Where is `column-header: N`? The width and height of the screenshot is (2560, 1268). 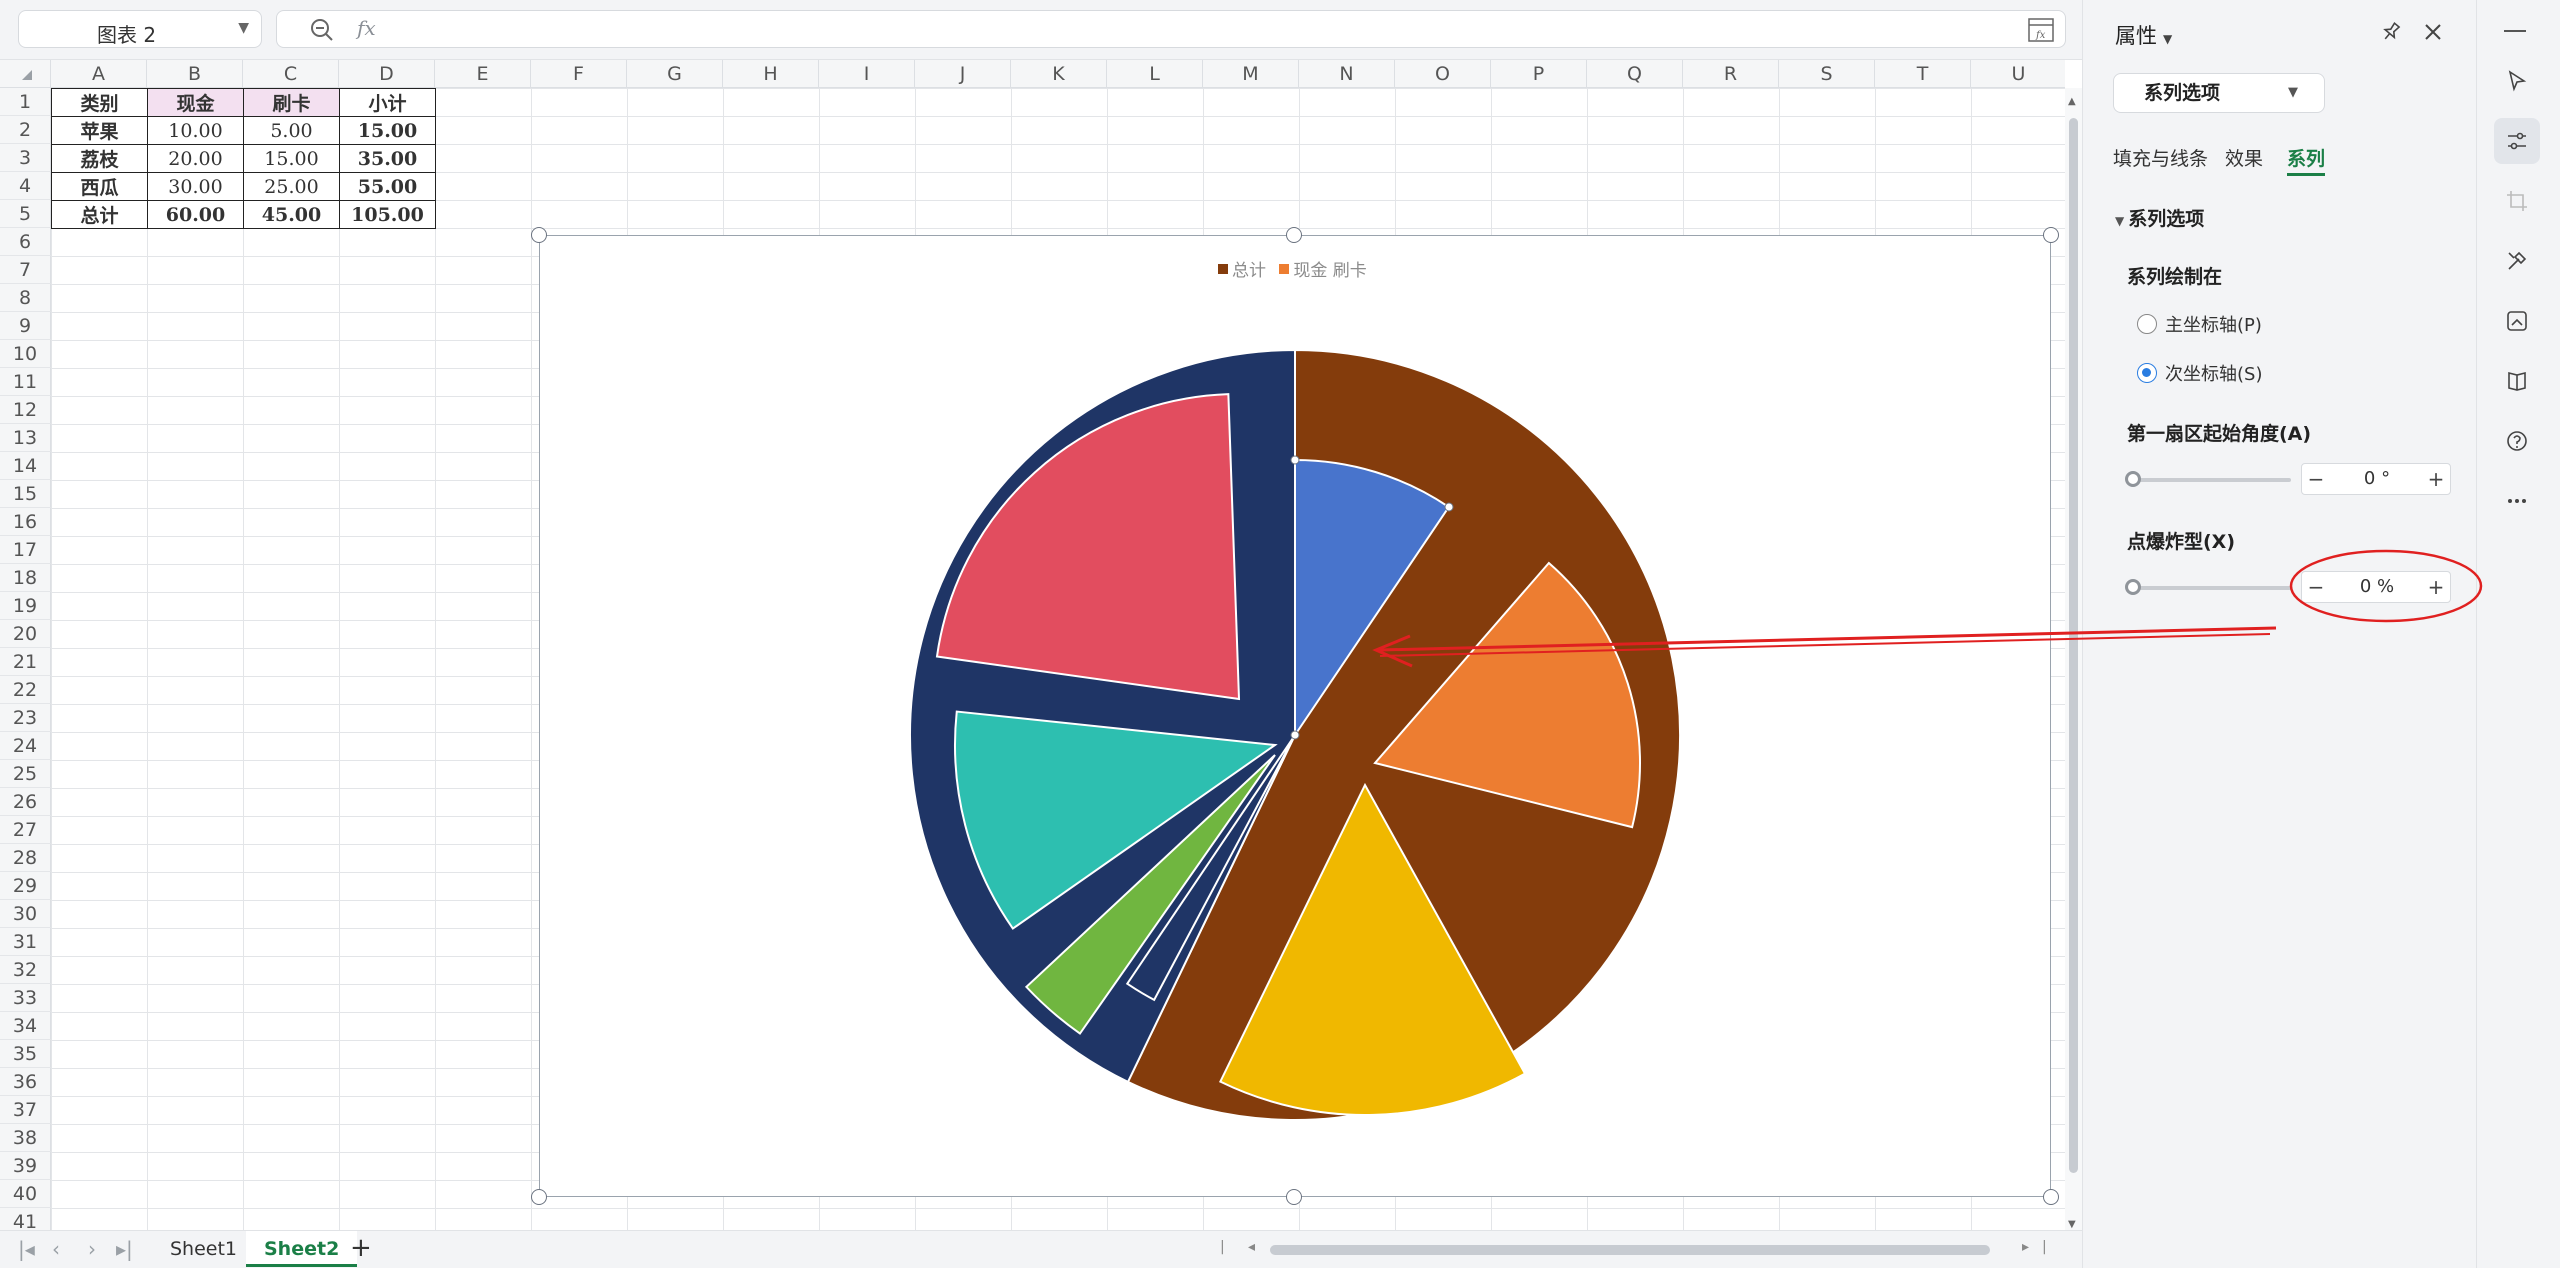 column-header: N is located at coordinates (1347, 74).